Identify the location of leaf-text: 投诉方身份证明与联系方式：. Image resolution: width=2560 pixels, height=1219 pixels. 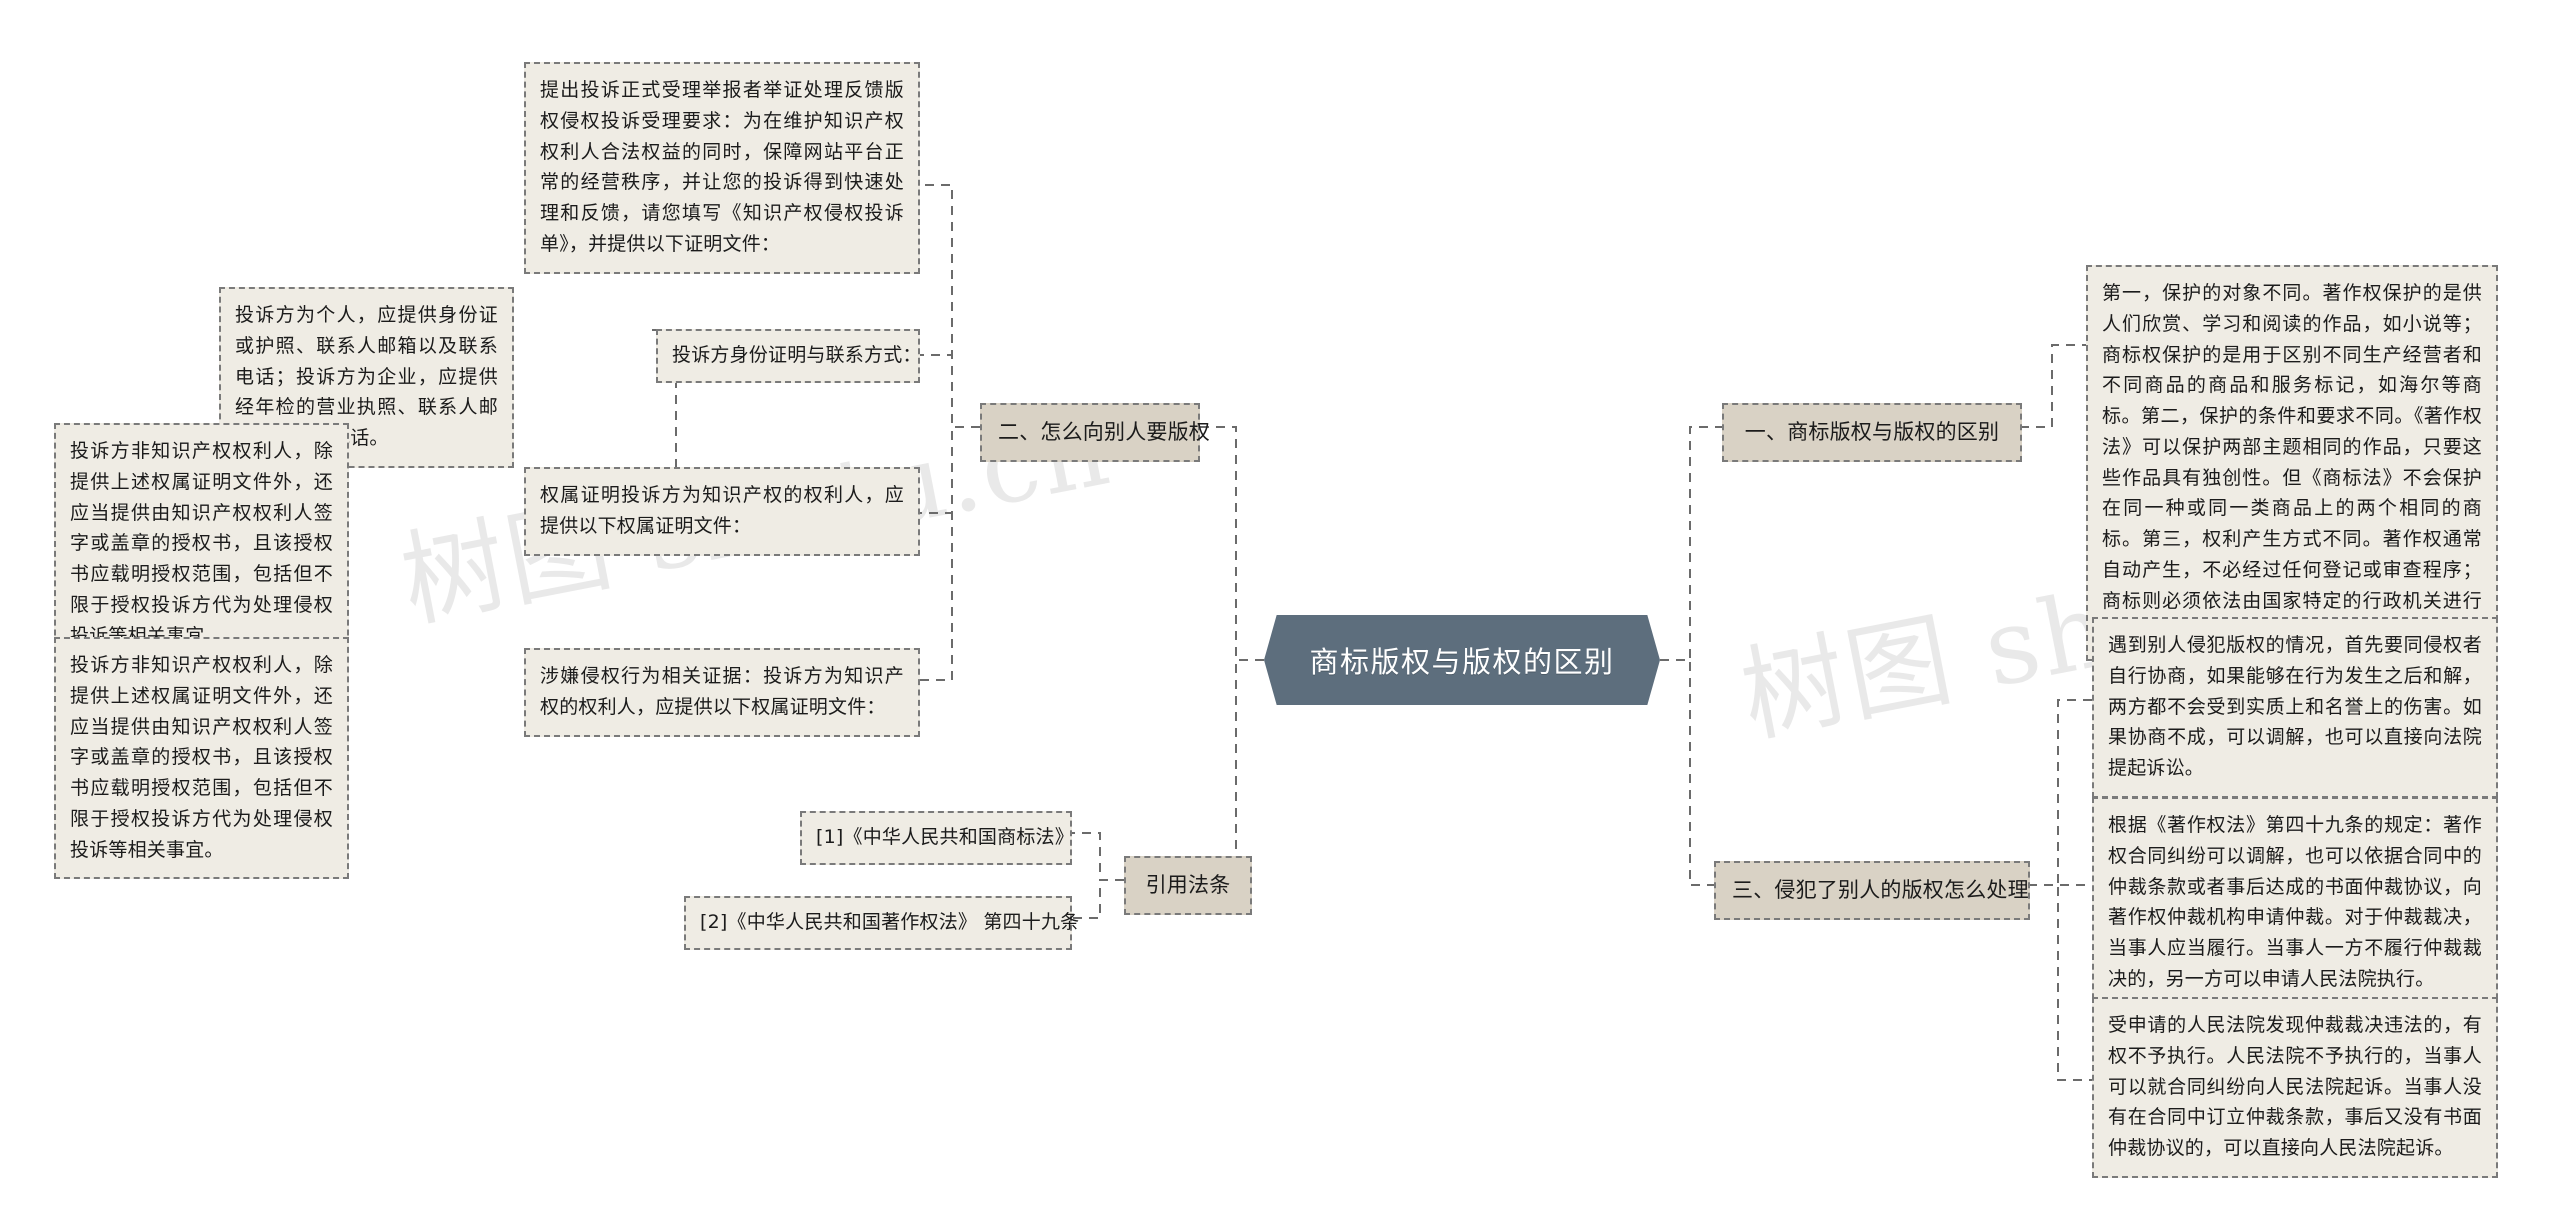
(797, 355).